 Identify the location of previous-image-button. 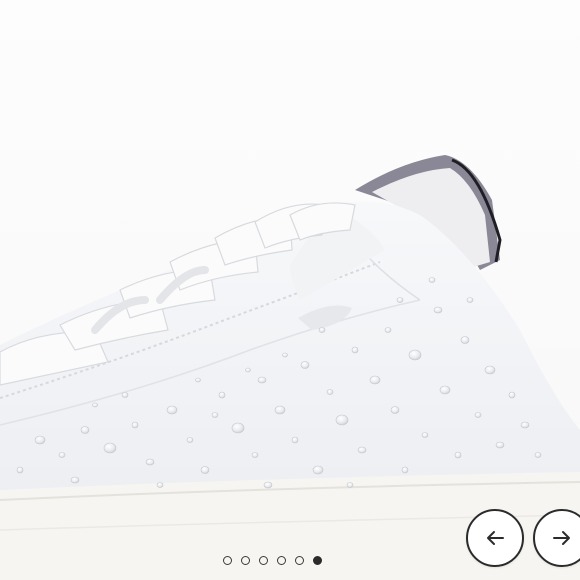
(495, 538).